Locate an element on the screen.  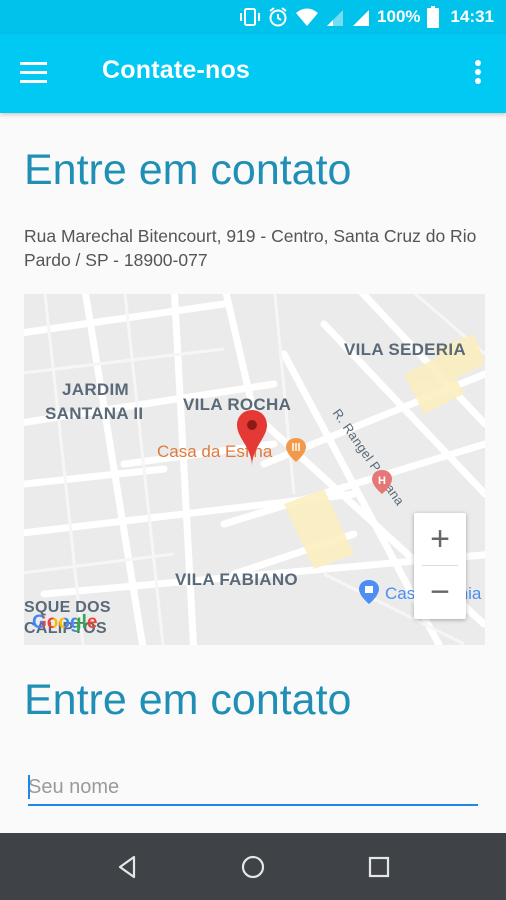
zoom-out-button: − is located at coordinates (440, 592).